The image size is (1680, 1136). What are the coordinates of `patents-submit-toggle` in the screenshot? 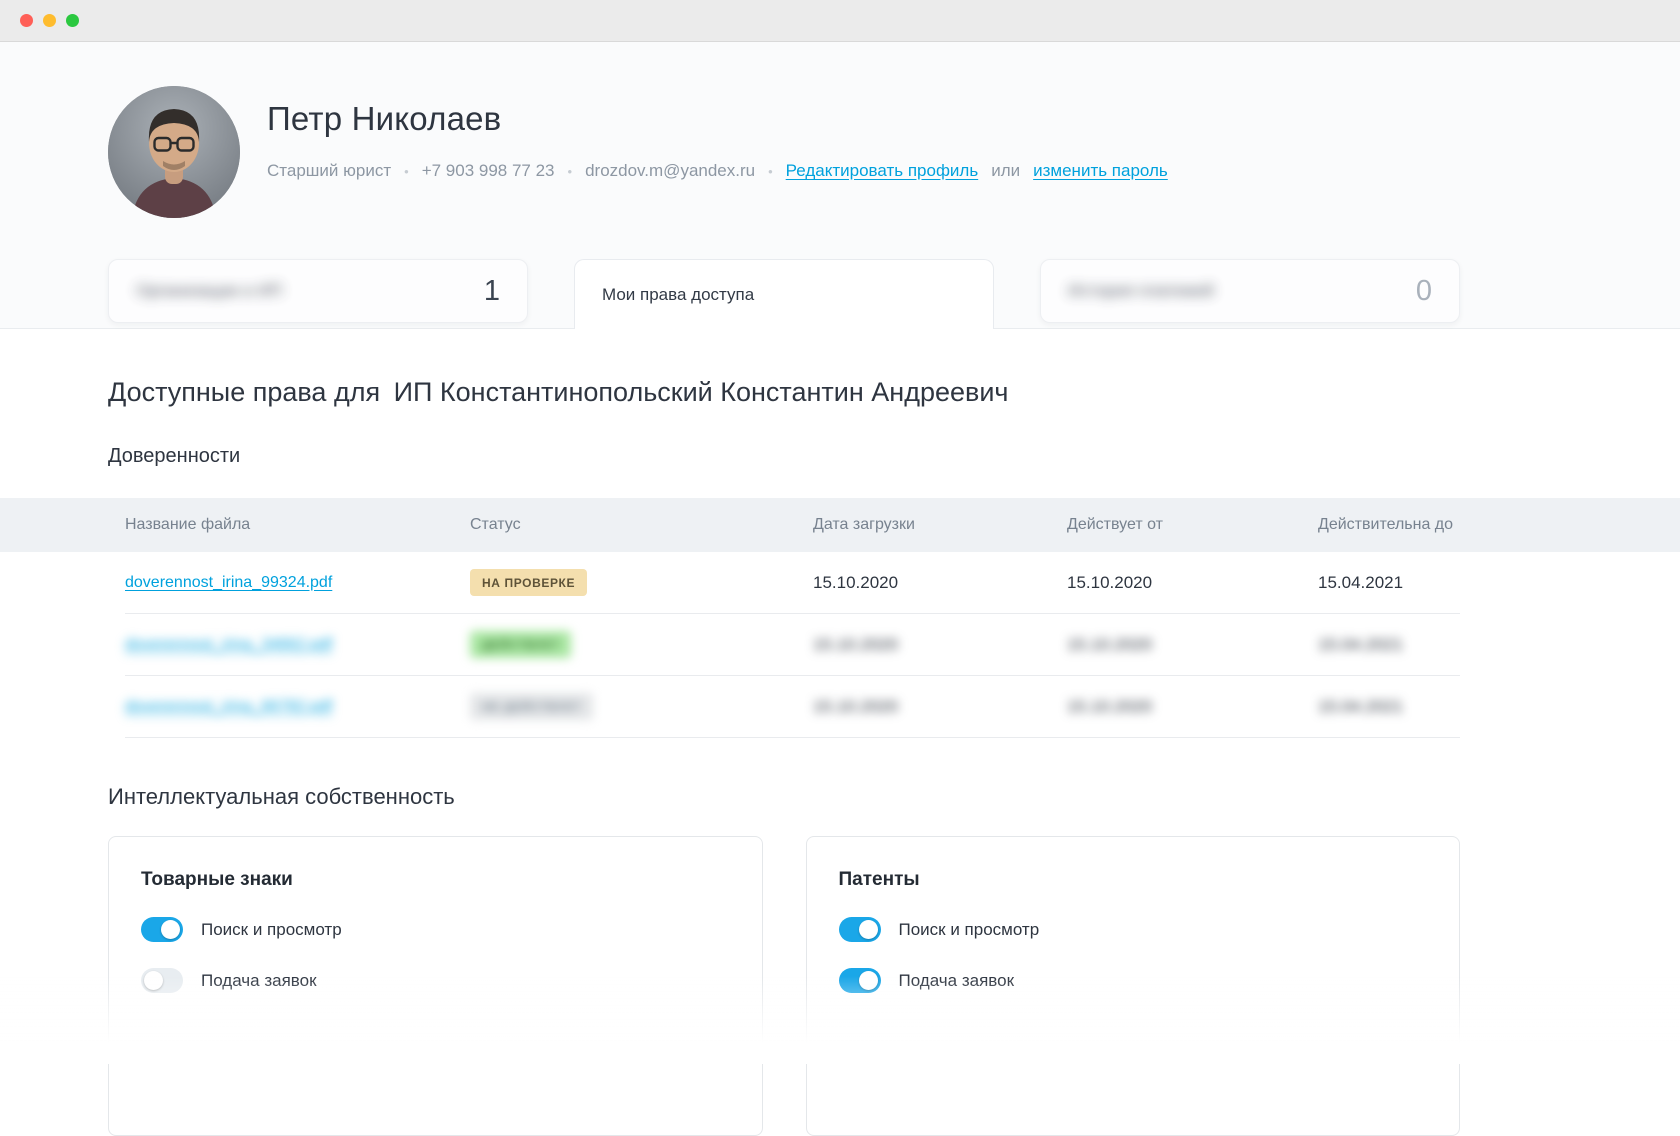 It's located at (860, 980).